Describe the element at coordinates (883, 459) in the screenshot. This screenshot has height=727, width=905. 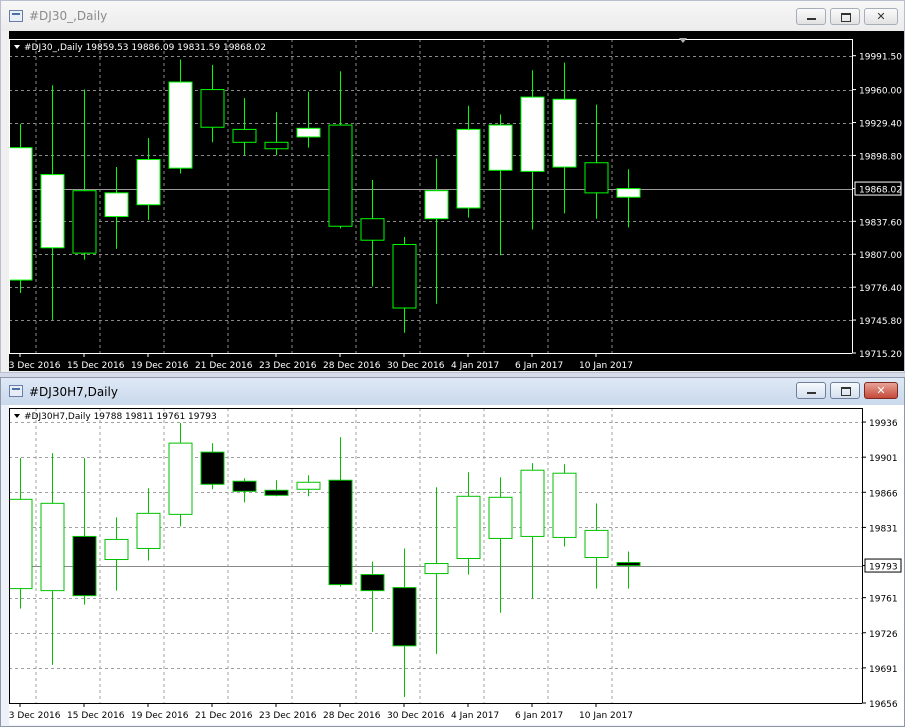
I see `y-tick-label: 19901` at that location.